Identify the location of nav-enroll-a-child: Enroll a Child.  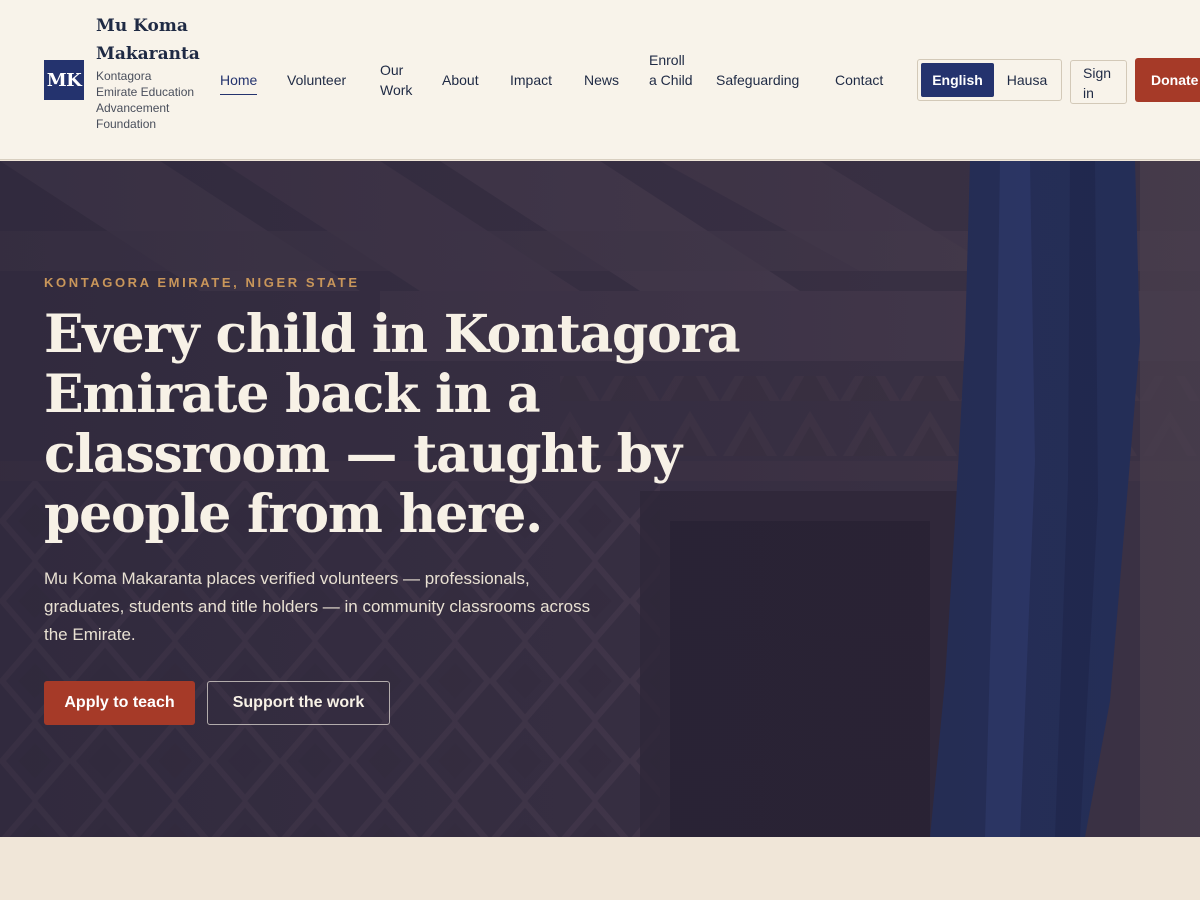
(672, 70).